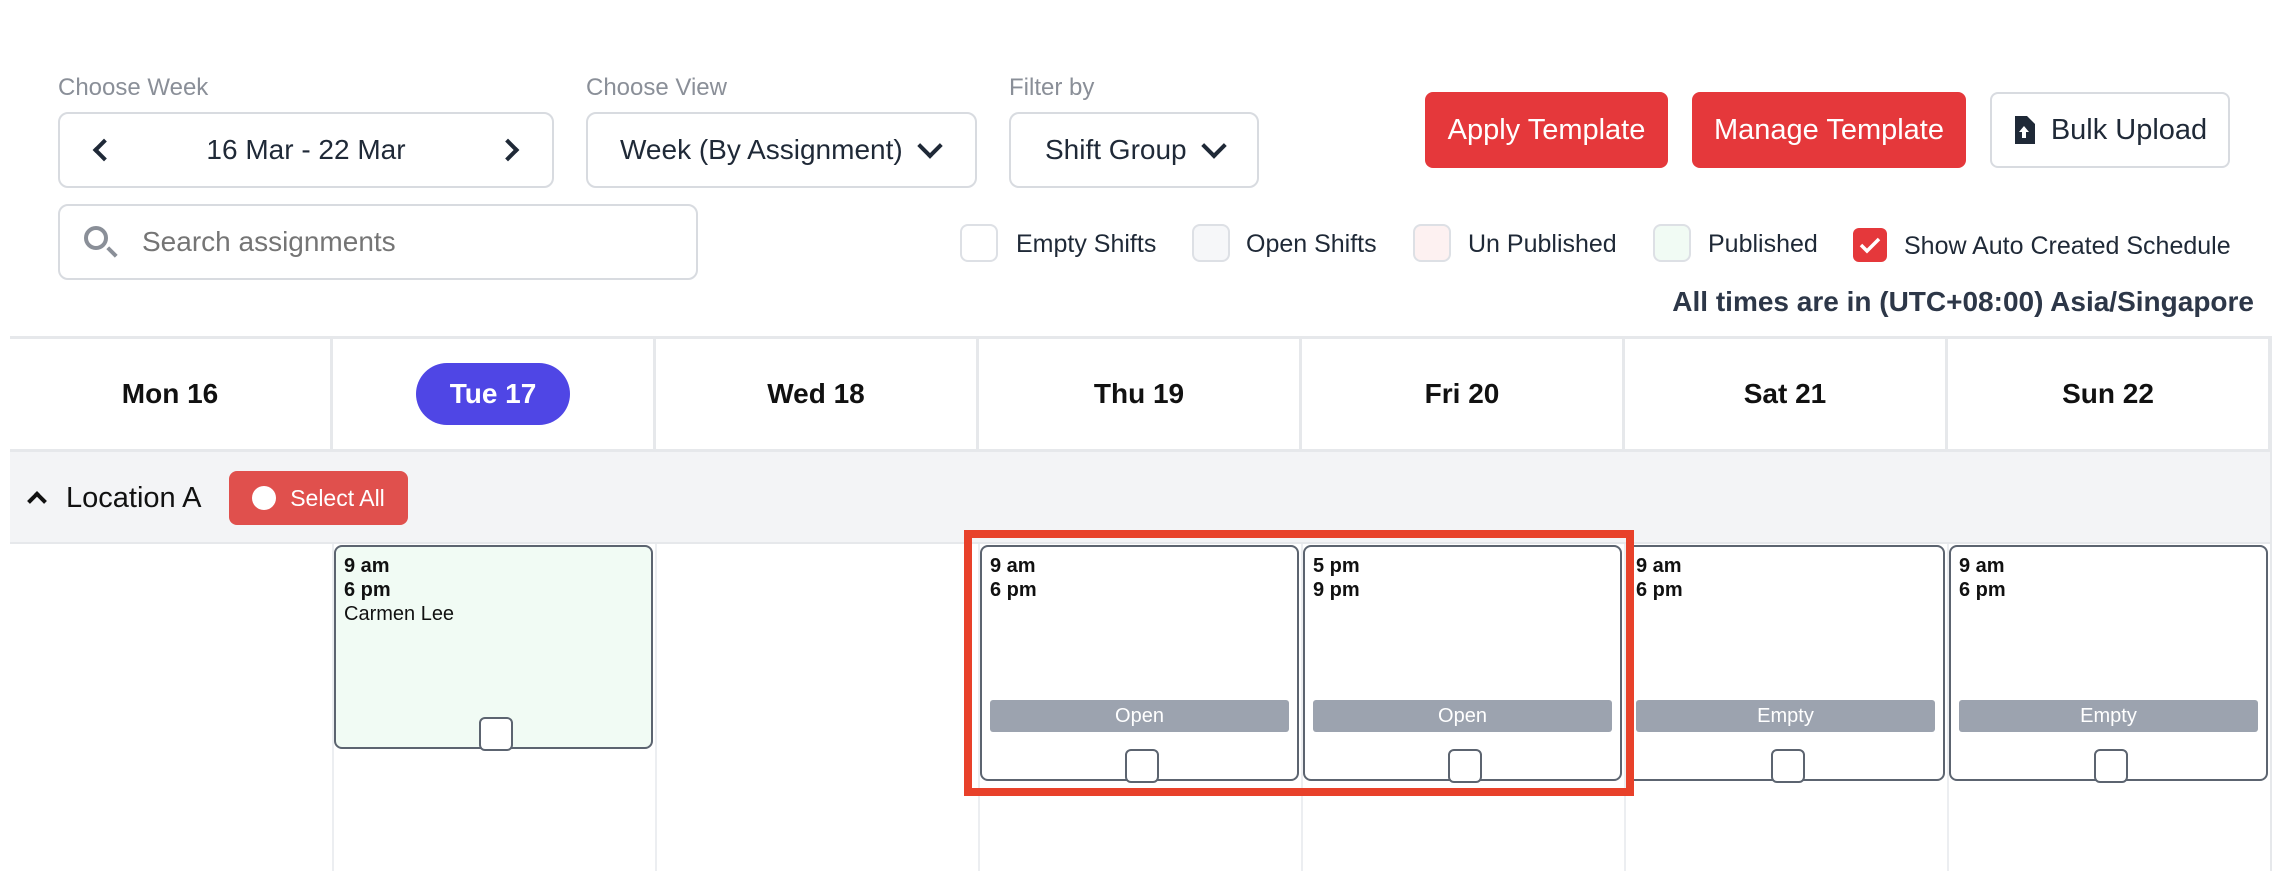 The width and height of the screenshot is (2288, 871). Describe the element at coordinates (2024, 130) in the screenshot. I see `file-upload-icon` at that location.